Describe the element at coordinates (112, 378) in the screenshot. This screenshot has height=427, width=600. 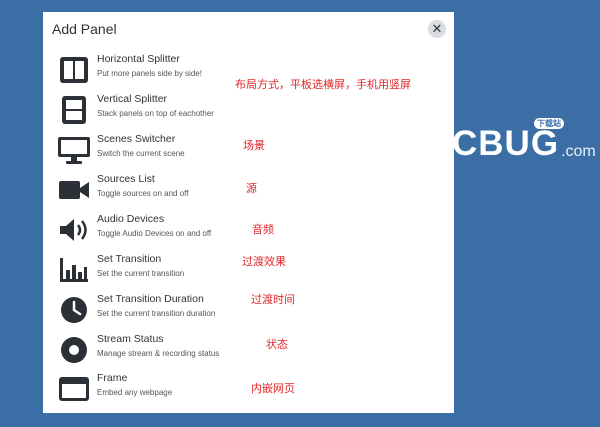
I see `panel-option-name: Frame` at that location.